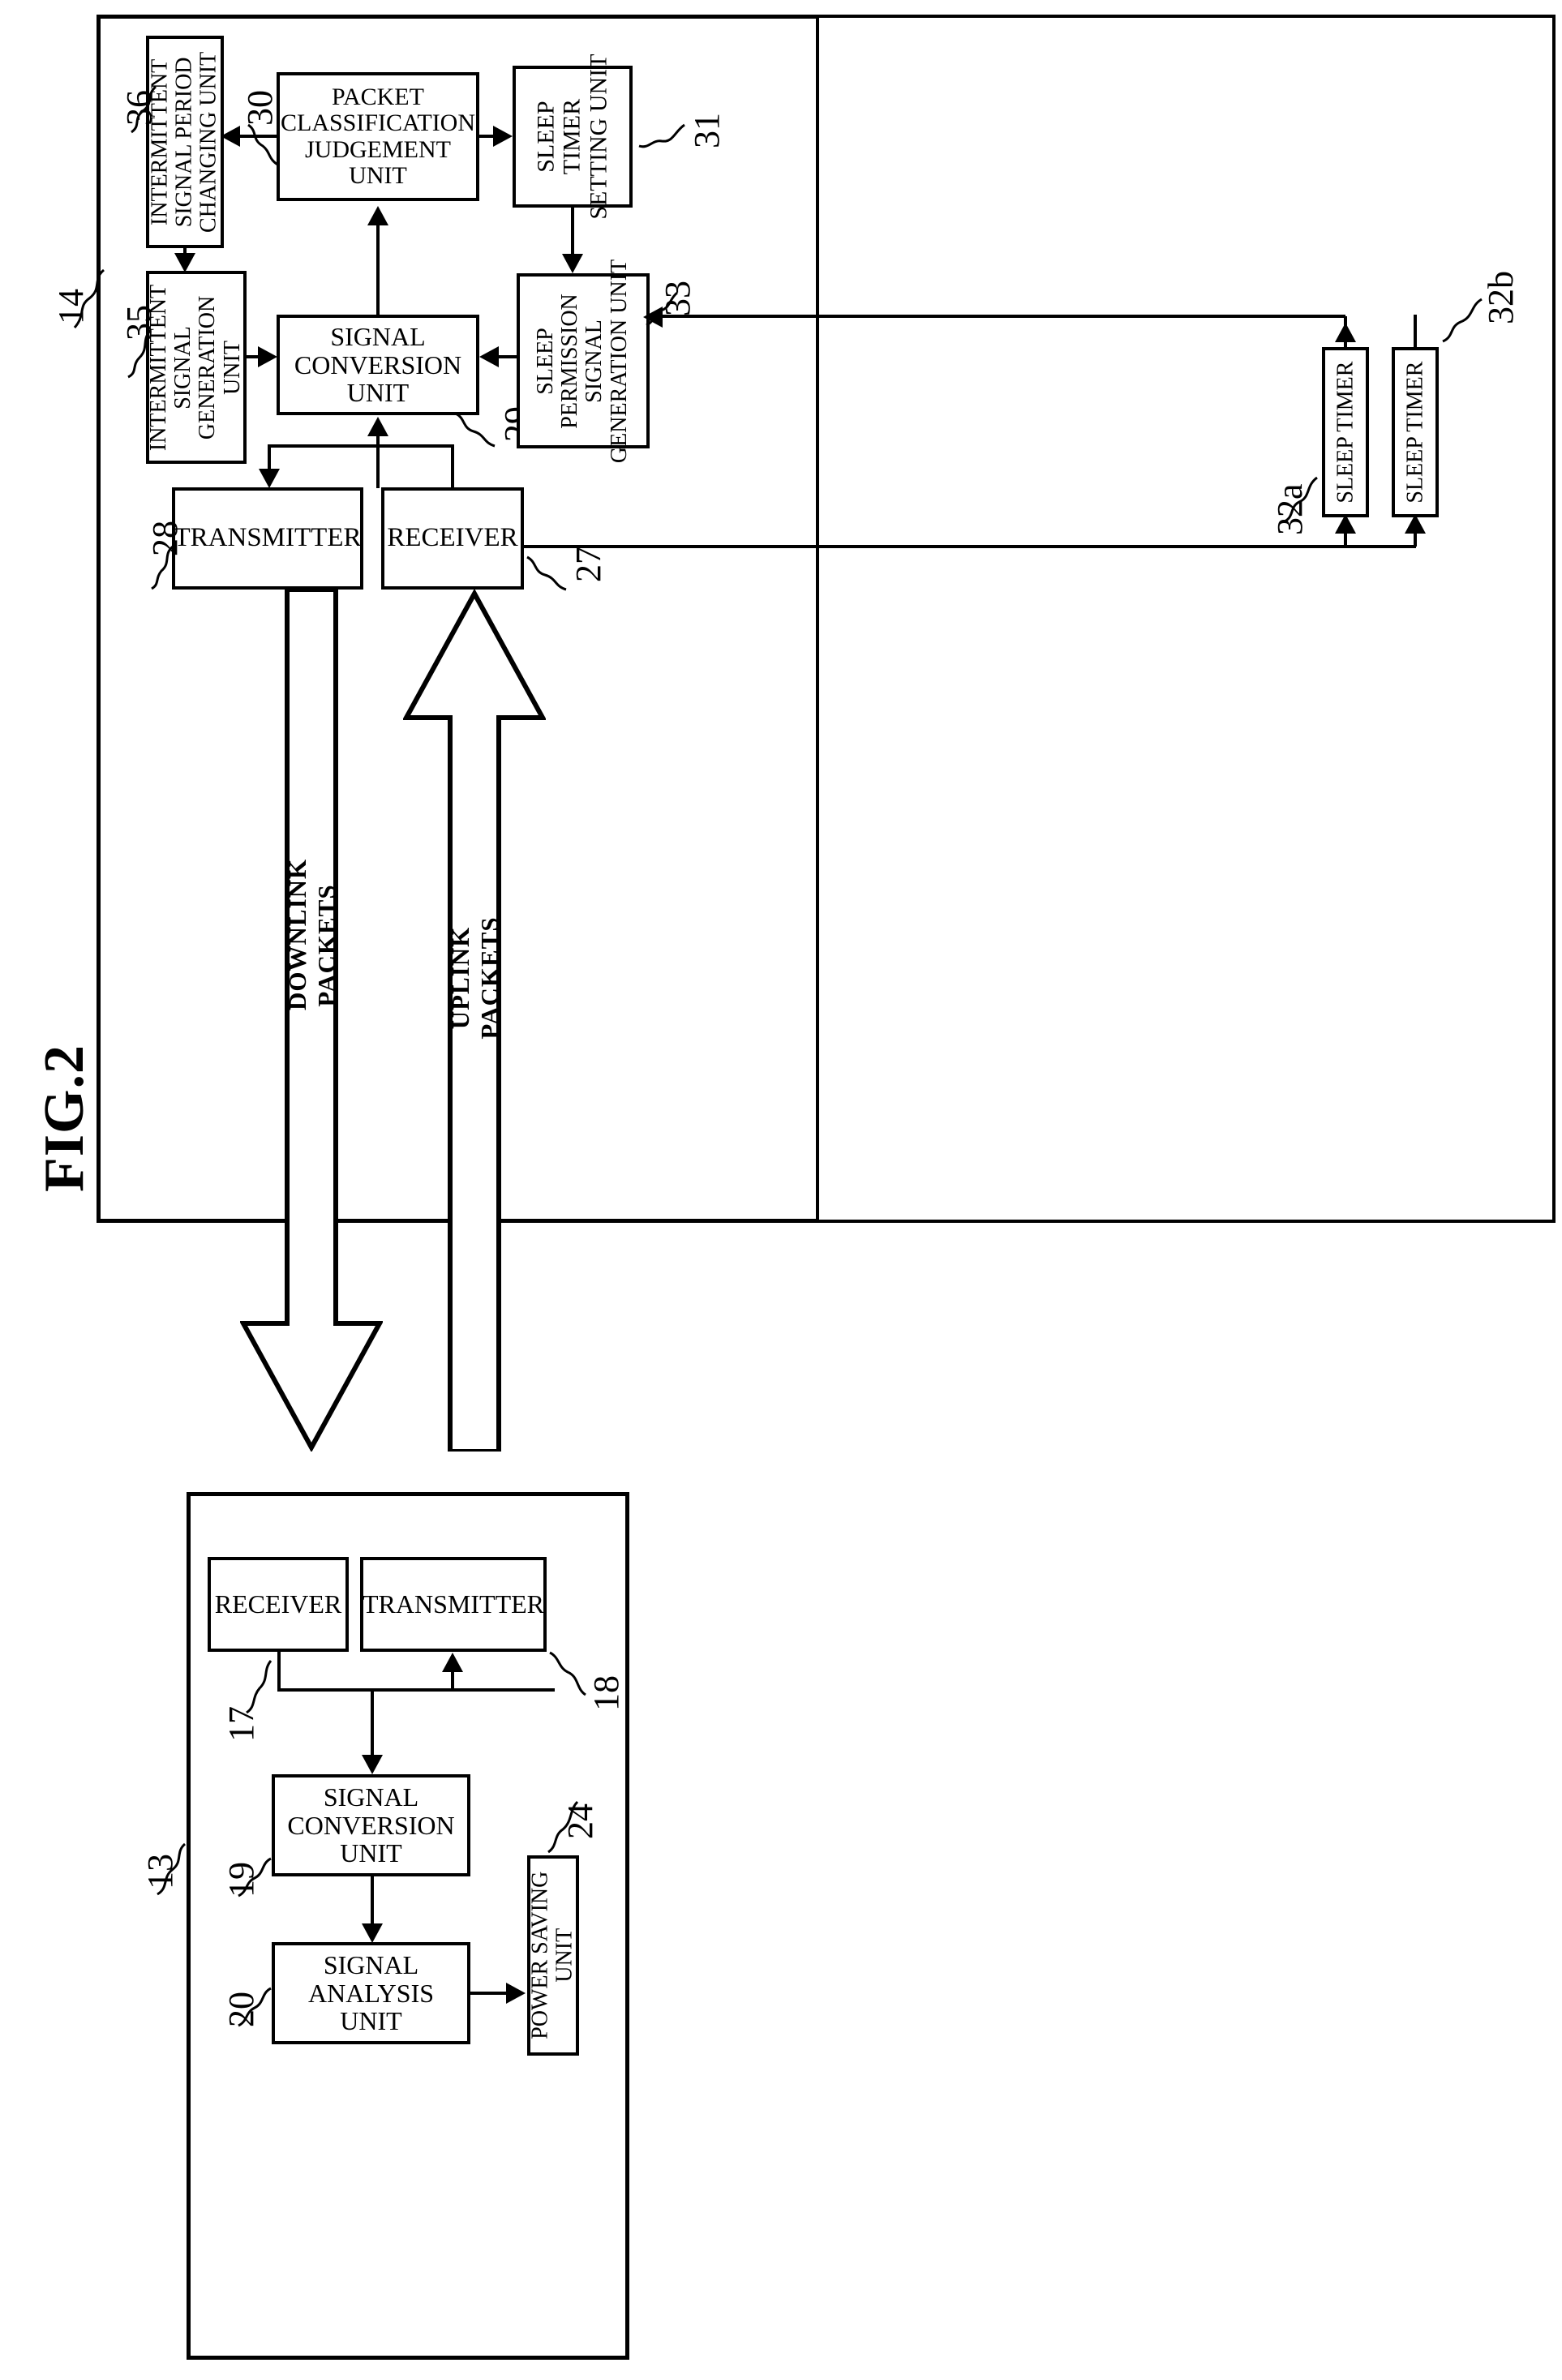 The image size is (1562, 2380). What do you see at coordinates (378, 393) in the screenshot?
I see `block-29-line-3: UNIT` at bounding box center [378, 393].